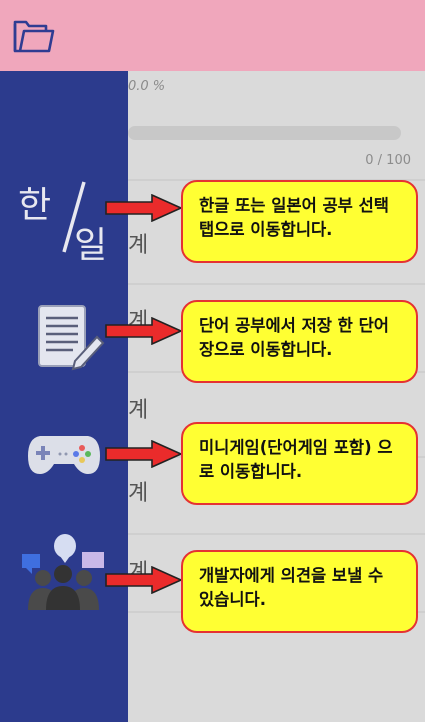 The image size is (425, 722). Describe the element at coordinates (70, 337) in the screenshot. I see `notepad-pencil-icon` at that location.